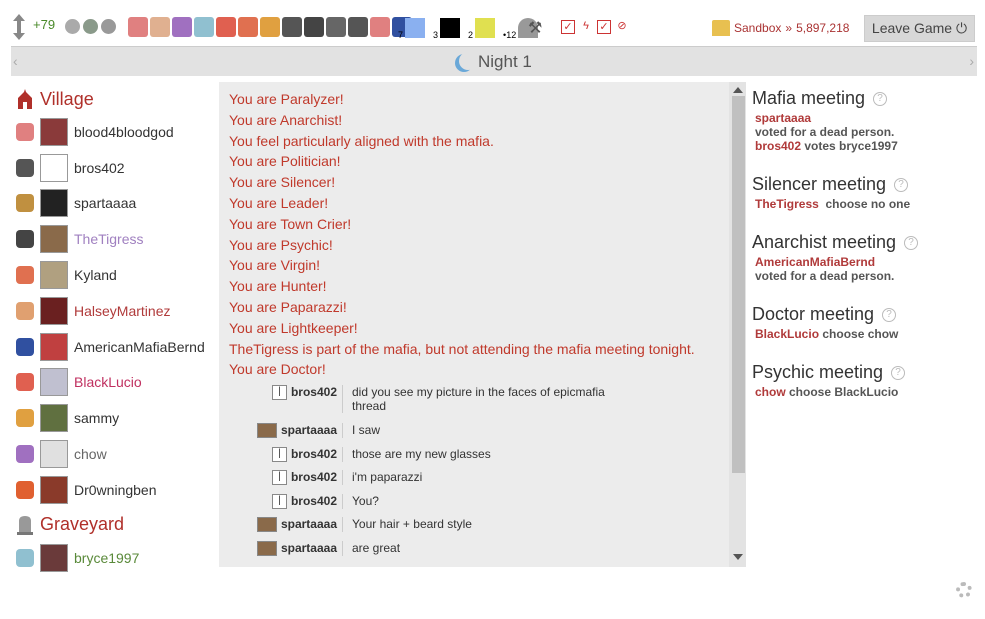 The height and width of the screenshot is (619, 985). What do you see at coordinates (140, 311) in the screenshot?
I see `player-name: HalseyMartinez` at bounding box center [140, 311].